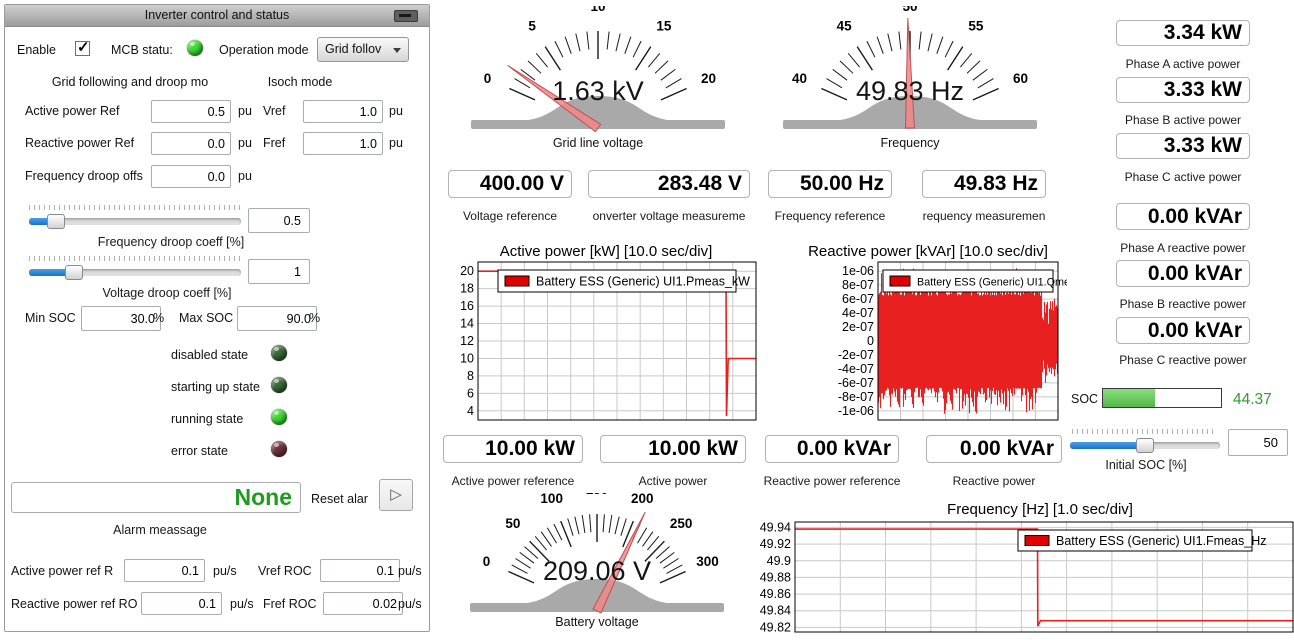 The image size is (1294, 640). Describe the element at coordinates (467, 271) in the screenshot. I see `svg-text: 20` at that location.